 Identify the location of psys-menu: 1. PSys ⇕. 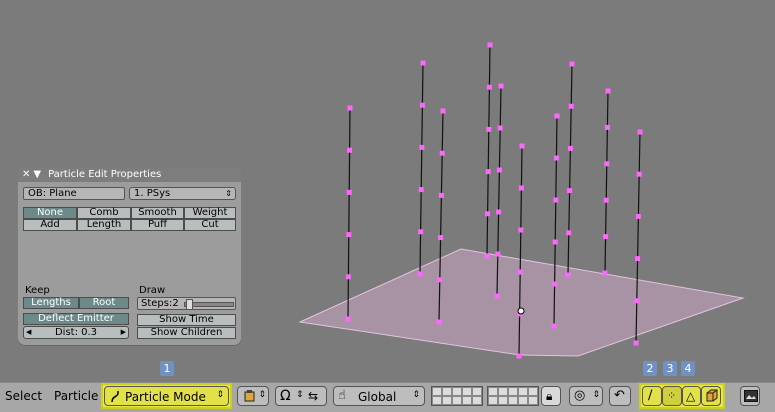
(182, 193).